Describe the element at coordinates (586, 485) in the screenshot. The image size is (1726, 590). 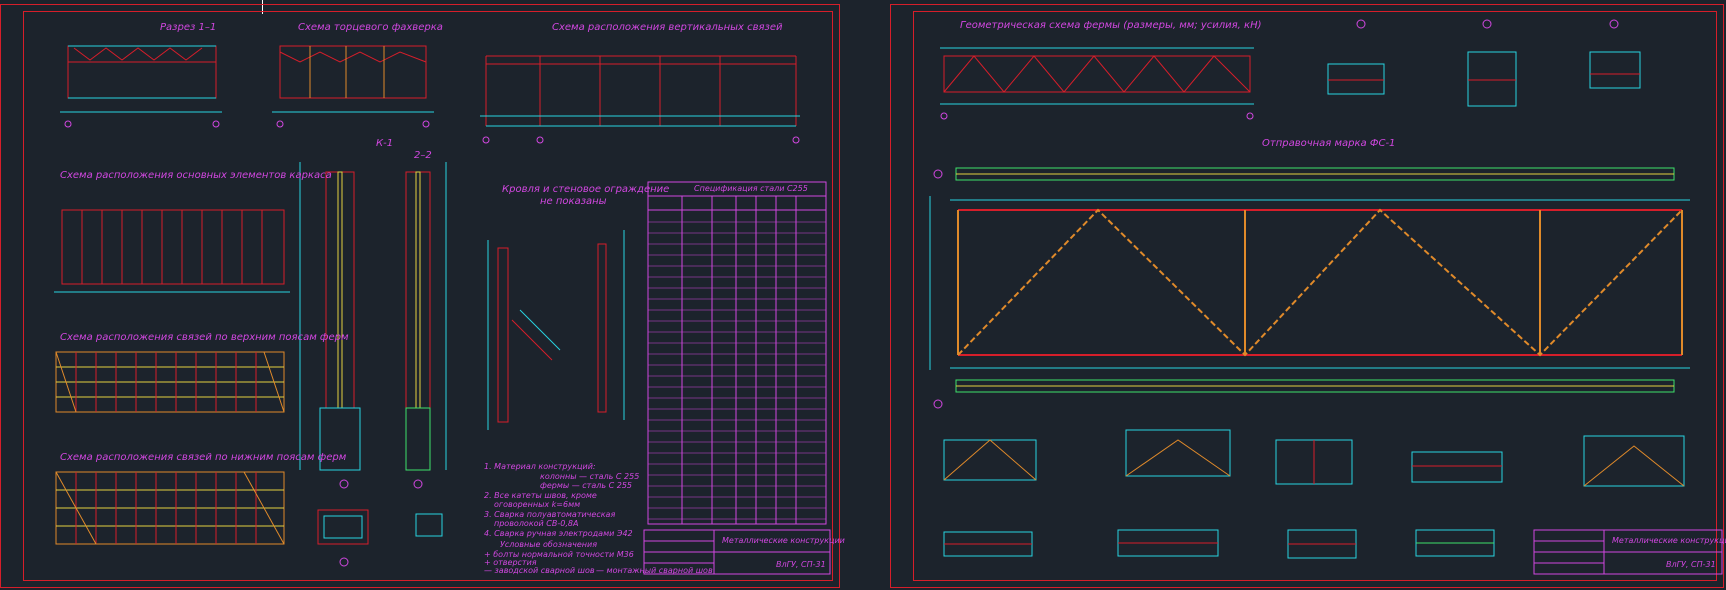
I see `note-line: фермы — сталь С 255` at that location.